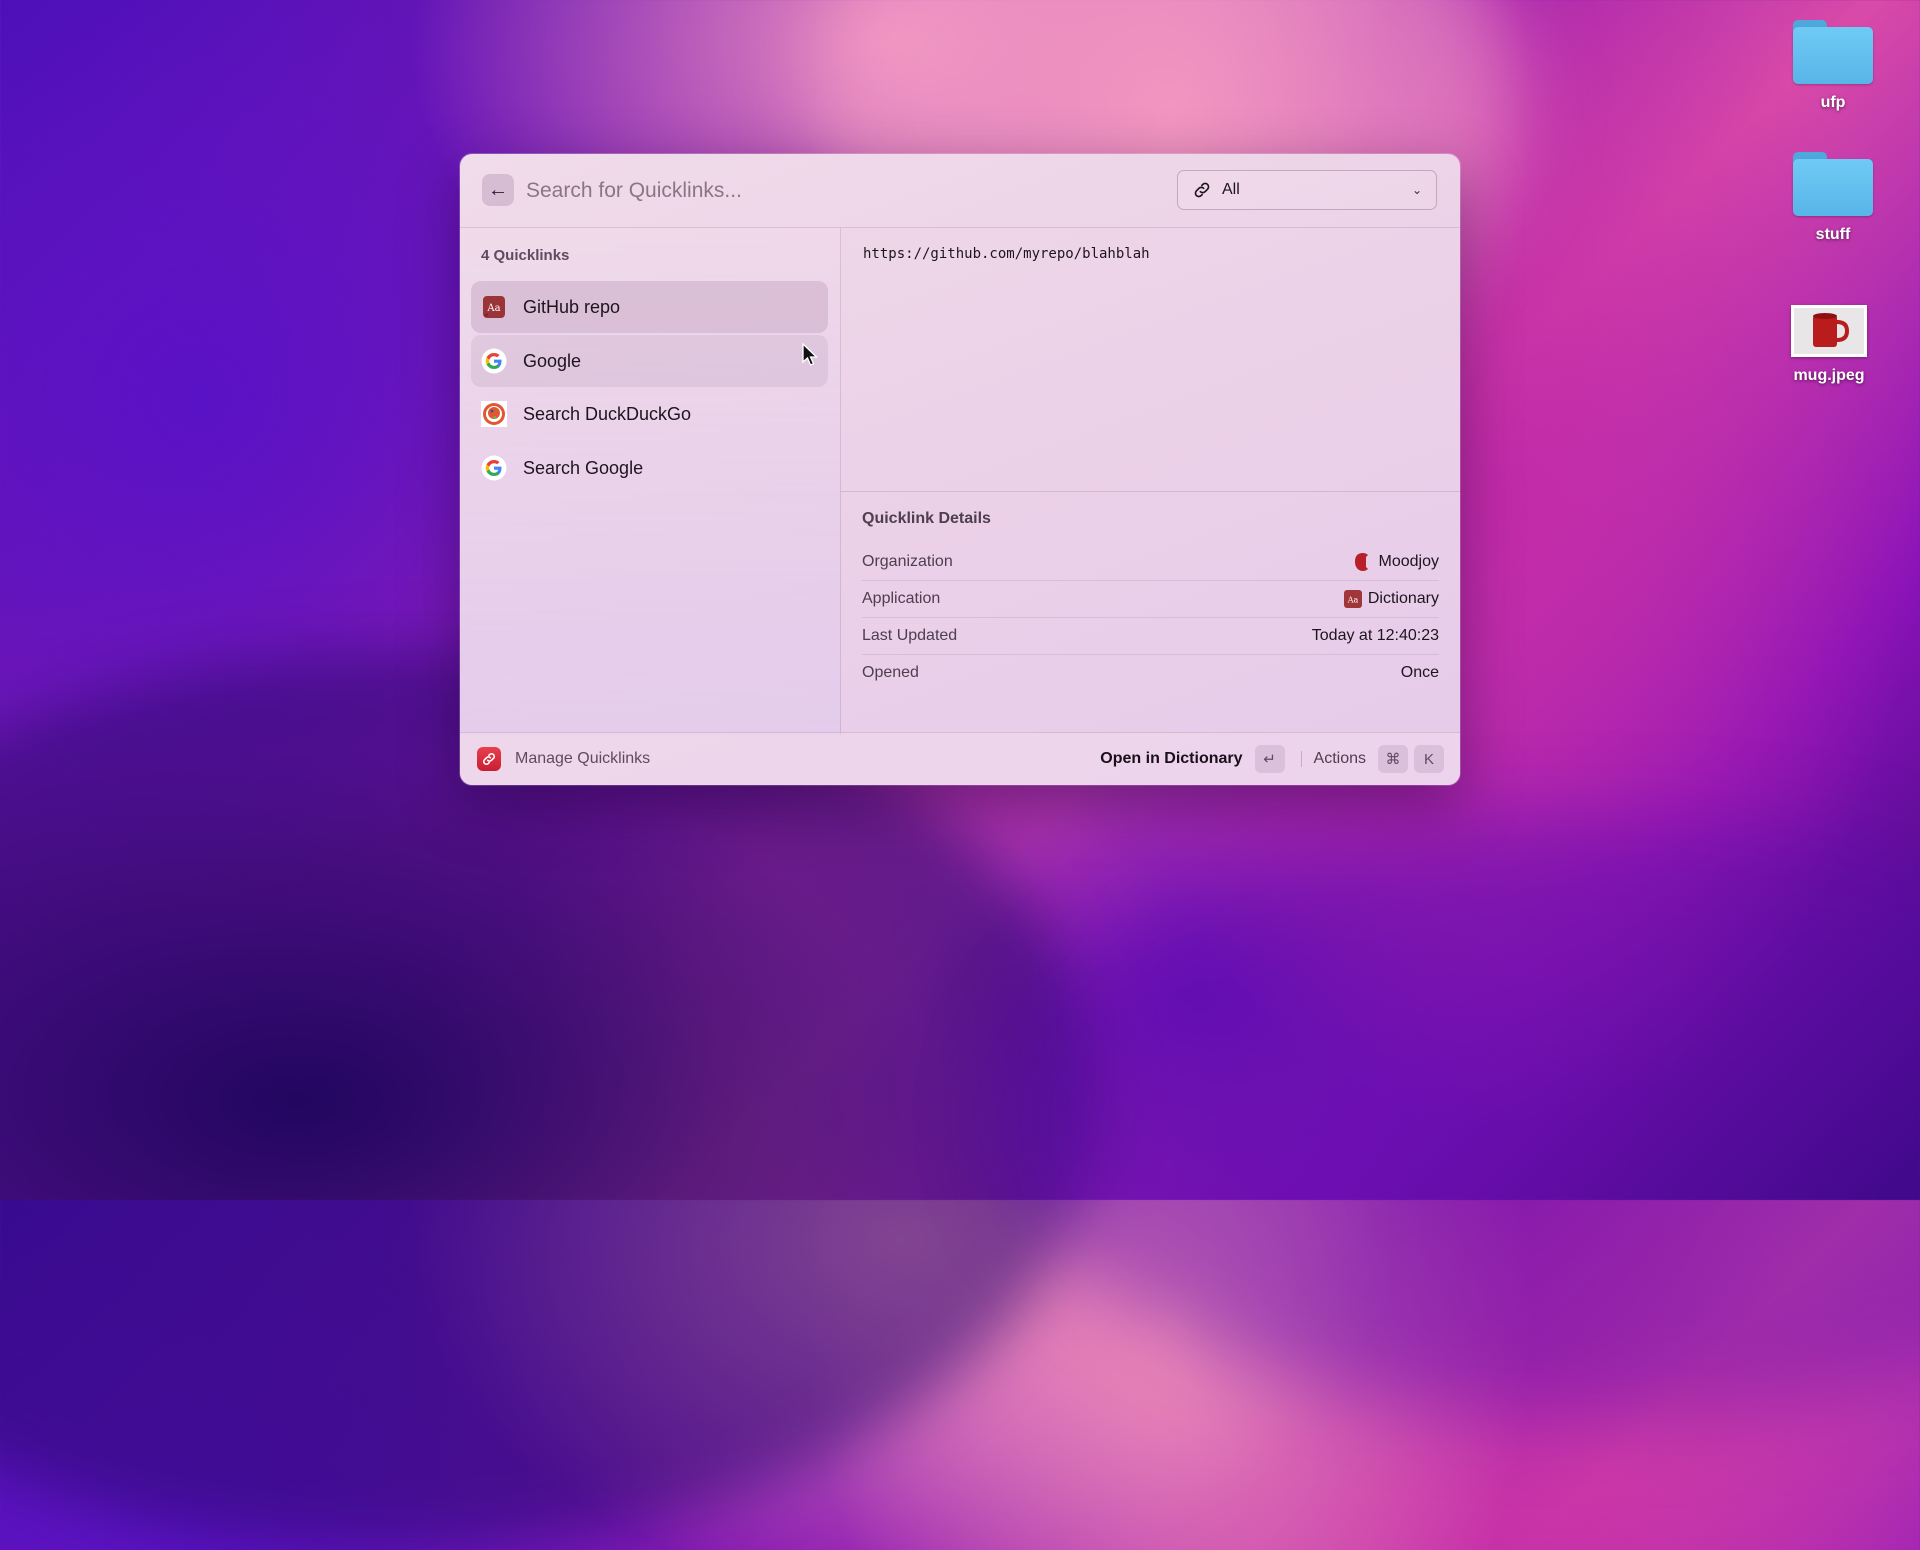 The height and width of the screenshot is (1550, 1920). I want to click on back-button: ←, so click(498, 190).